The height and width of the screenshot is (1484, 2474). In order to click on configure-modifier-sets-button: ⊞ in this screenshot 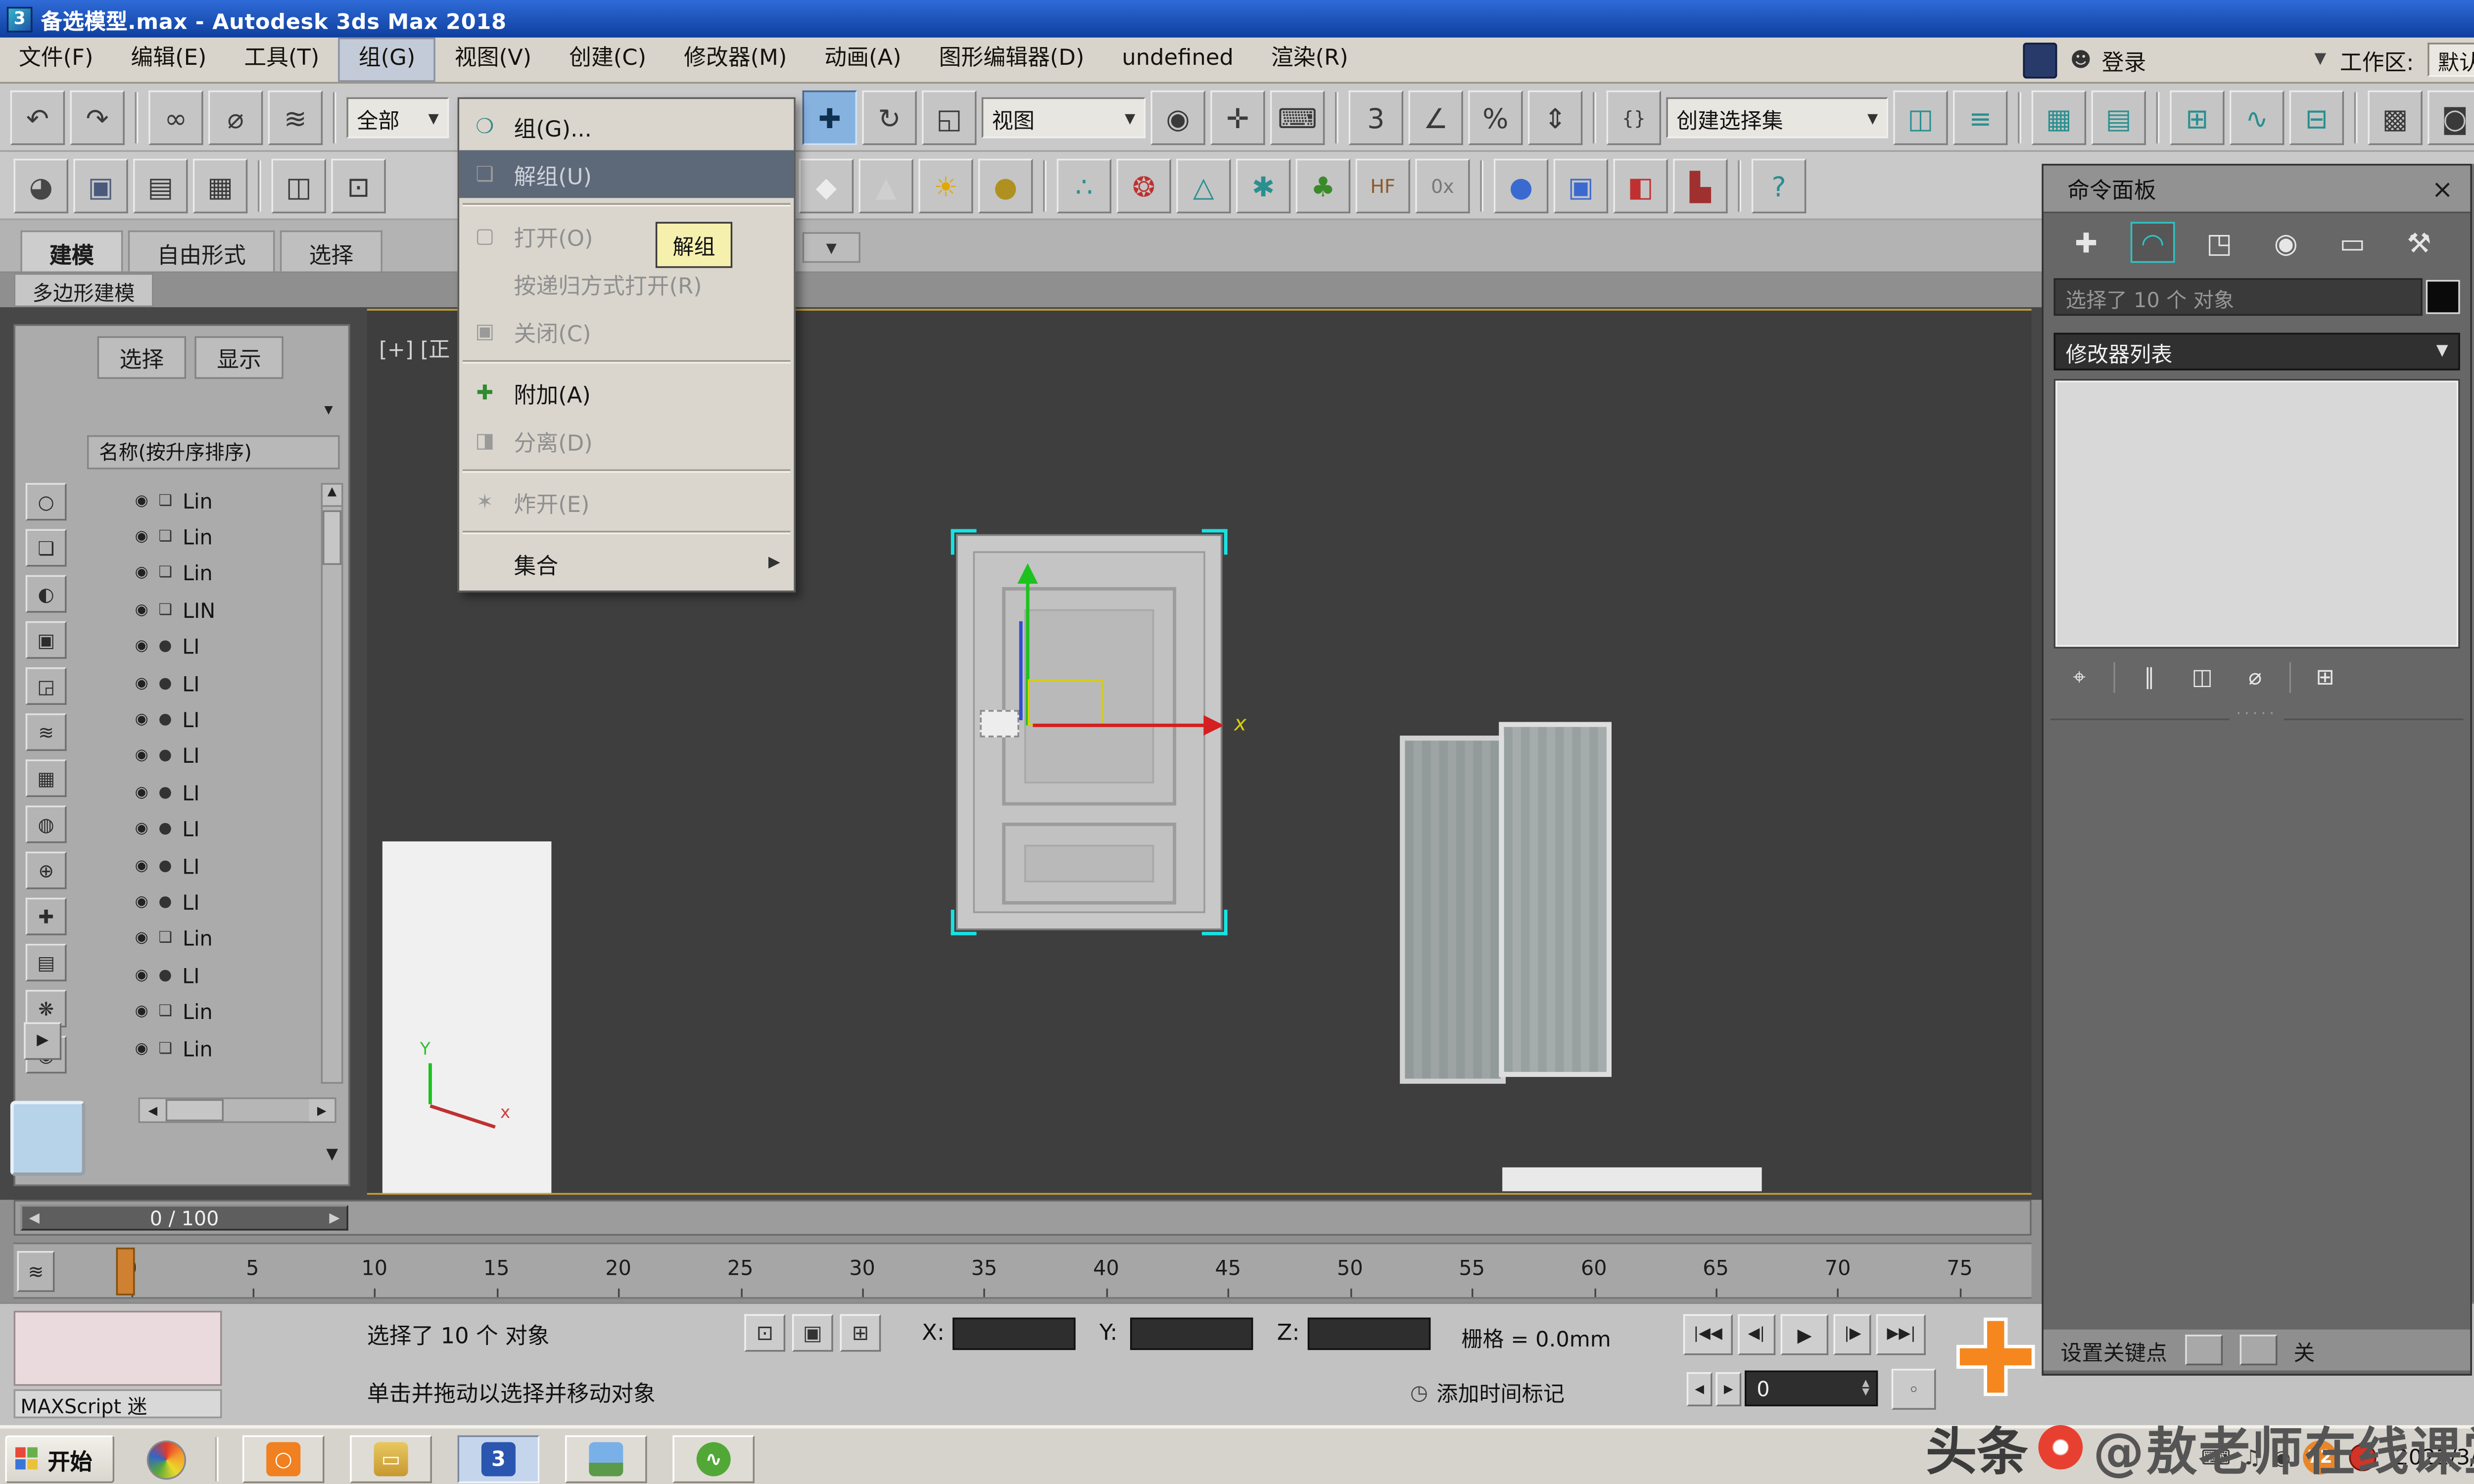, I will do `click(2325, 677)`.